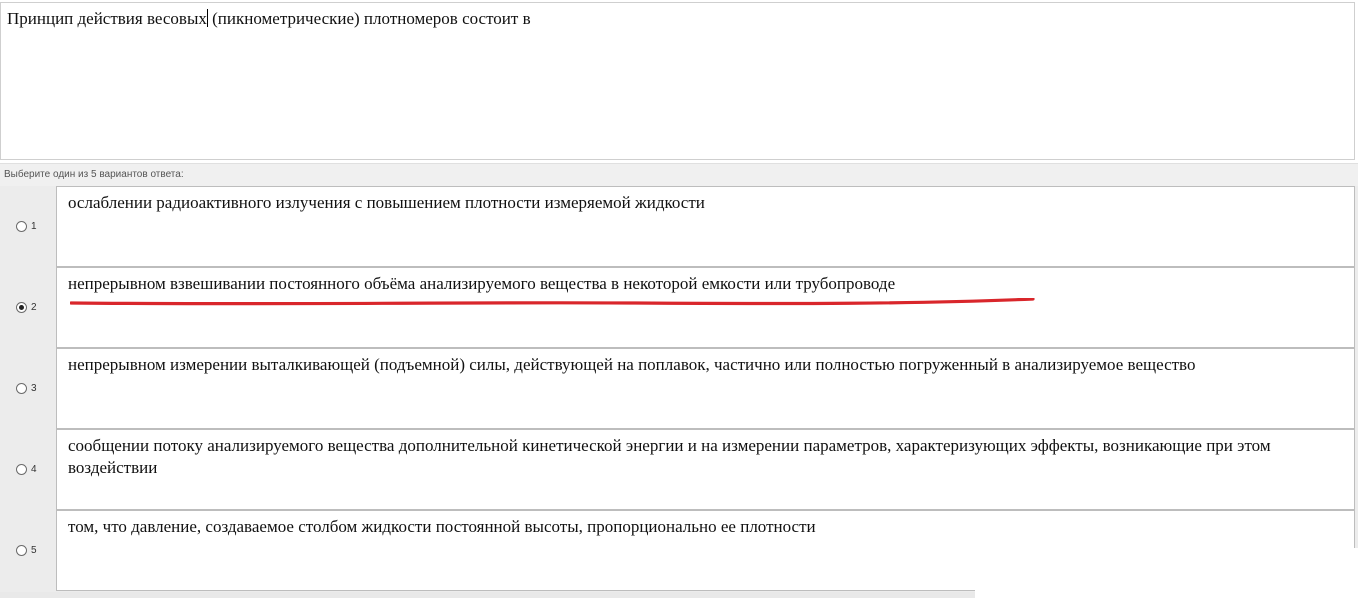 This screenshot has width=1358, height=602. What do you see at coordinates (28, 550) in the screenshot?
I see `radio-cell: 5` at bounding box center [28, 550].